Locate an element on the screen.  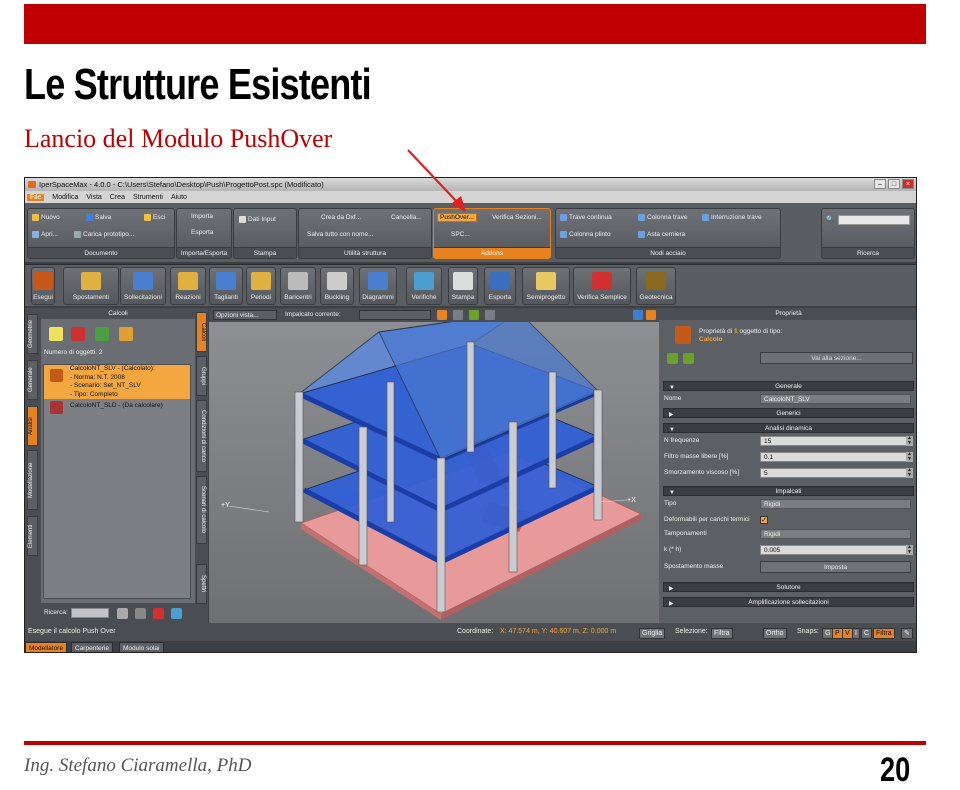
maximize-button: □ is located at coordinates (894, 184).